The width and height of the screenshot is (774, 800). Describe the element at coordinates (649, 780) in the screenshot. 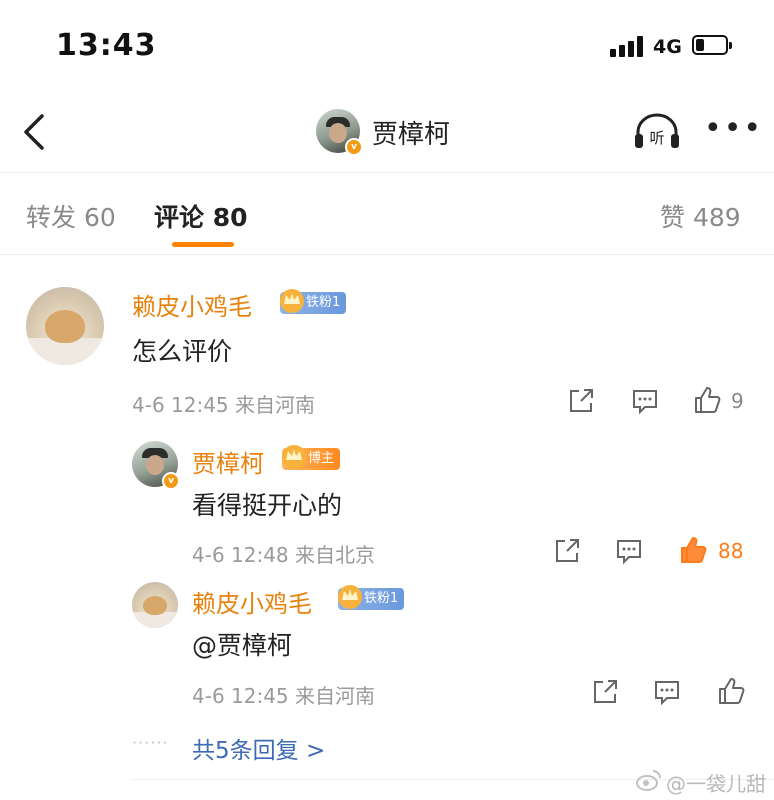

I see `weibo-logo-icon` at that location.